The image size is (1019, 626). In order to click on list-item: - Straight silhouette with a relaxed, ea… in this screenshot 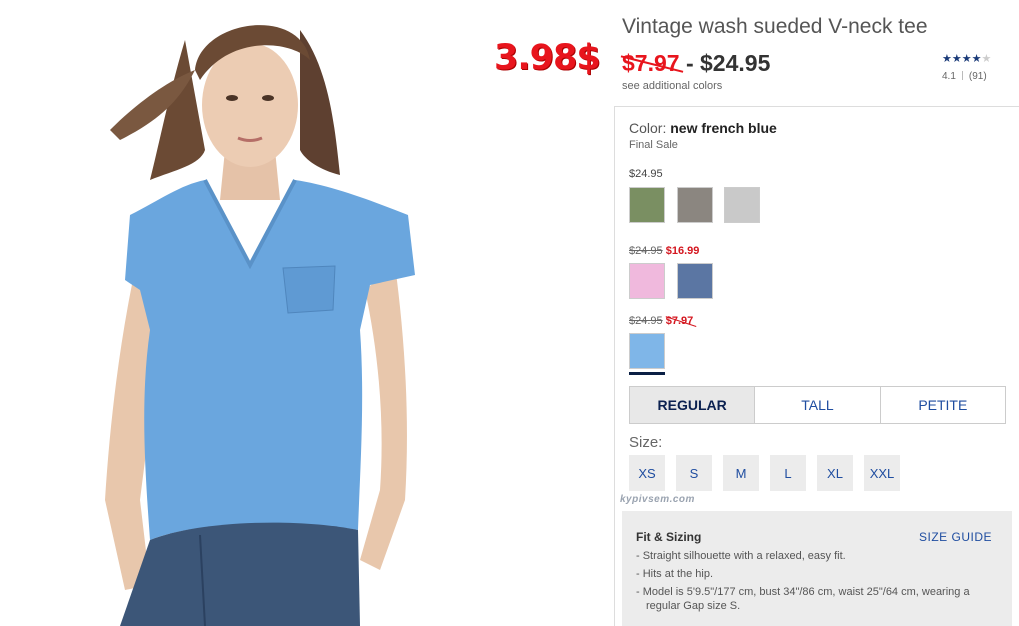, I will do `click(741, 556)`.